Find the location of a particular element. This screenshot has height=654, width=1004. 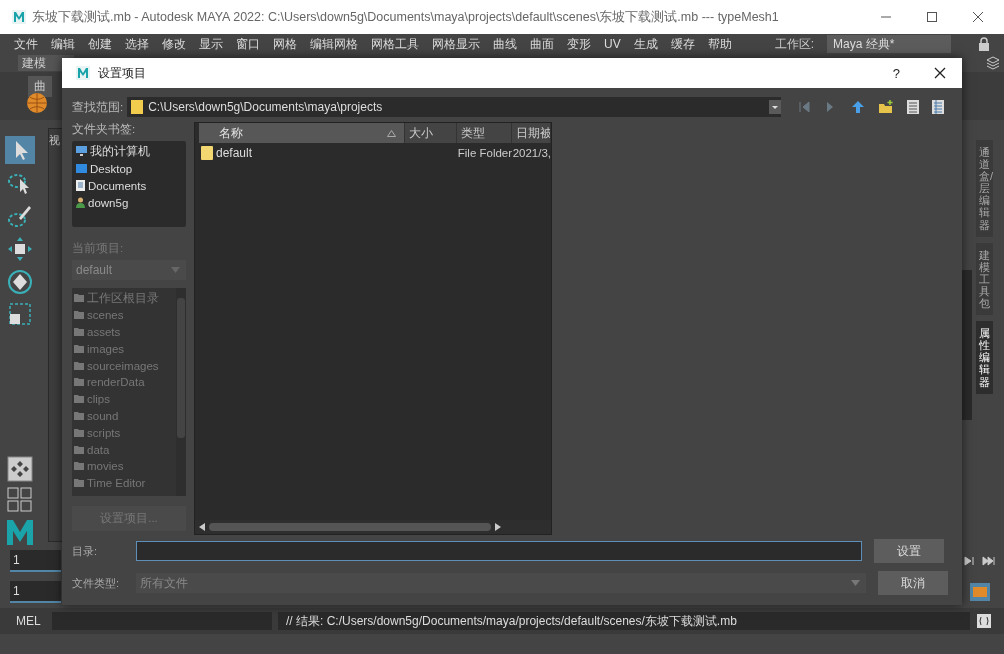

menu-item: 网格工具 is located at coordinates (395, 44).